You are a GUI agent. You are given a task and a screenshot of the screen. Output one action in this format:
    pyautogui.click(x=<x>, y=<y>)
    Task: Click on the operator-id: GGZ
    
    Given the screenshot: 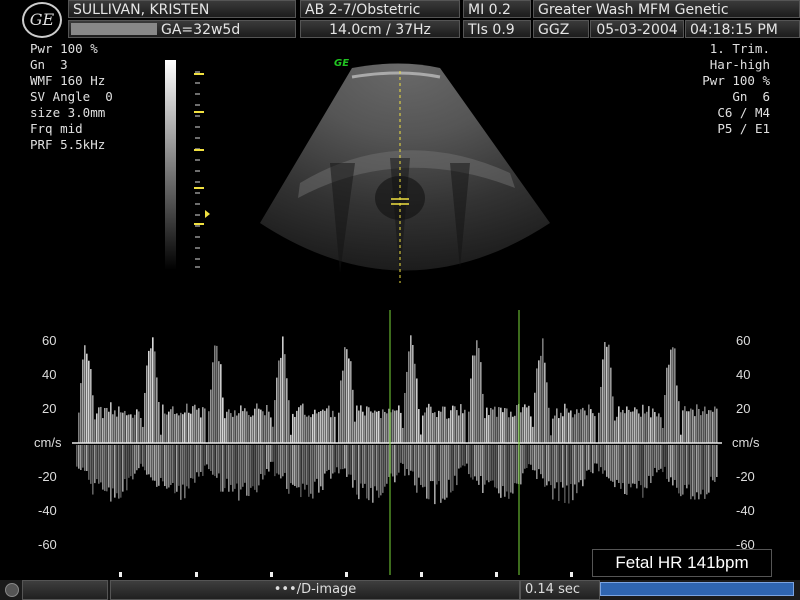 What is the action you would take?
    pyautogui.click(x=561, y=29)
    